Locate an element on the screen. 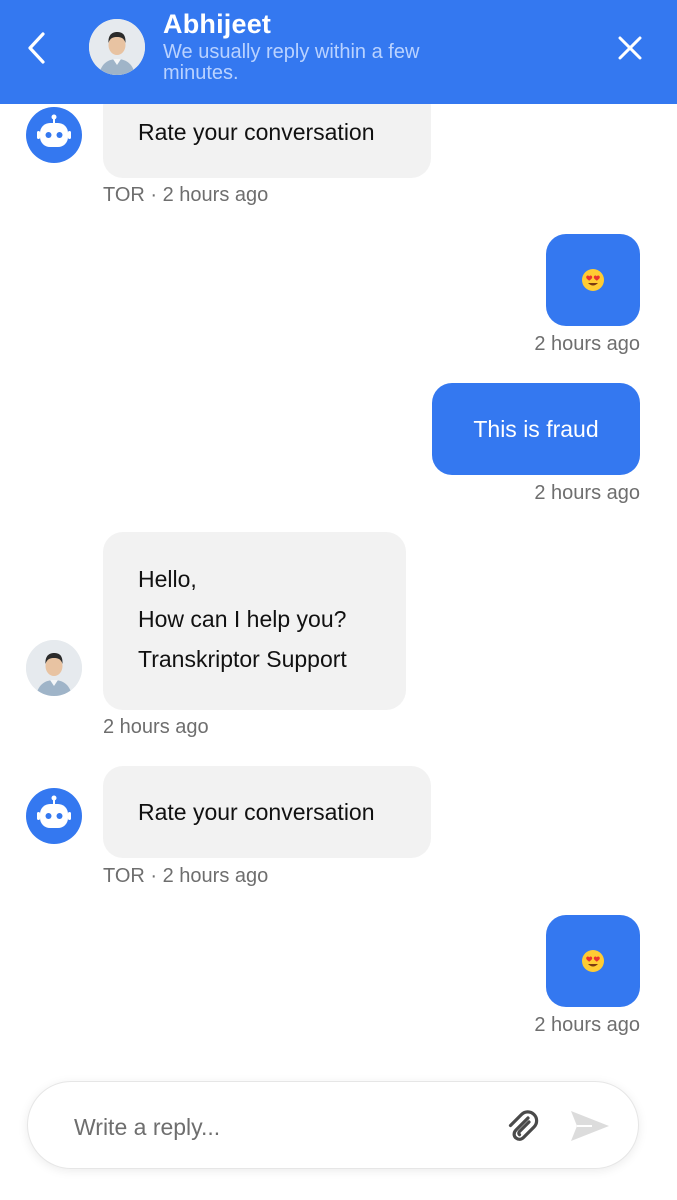 This screenshot has width=677, height=1200. close-button is located at coordinates (630, 48).